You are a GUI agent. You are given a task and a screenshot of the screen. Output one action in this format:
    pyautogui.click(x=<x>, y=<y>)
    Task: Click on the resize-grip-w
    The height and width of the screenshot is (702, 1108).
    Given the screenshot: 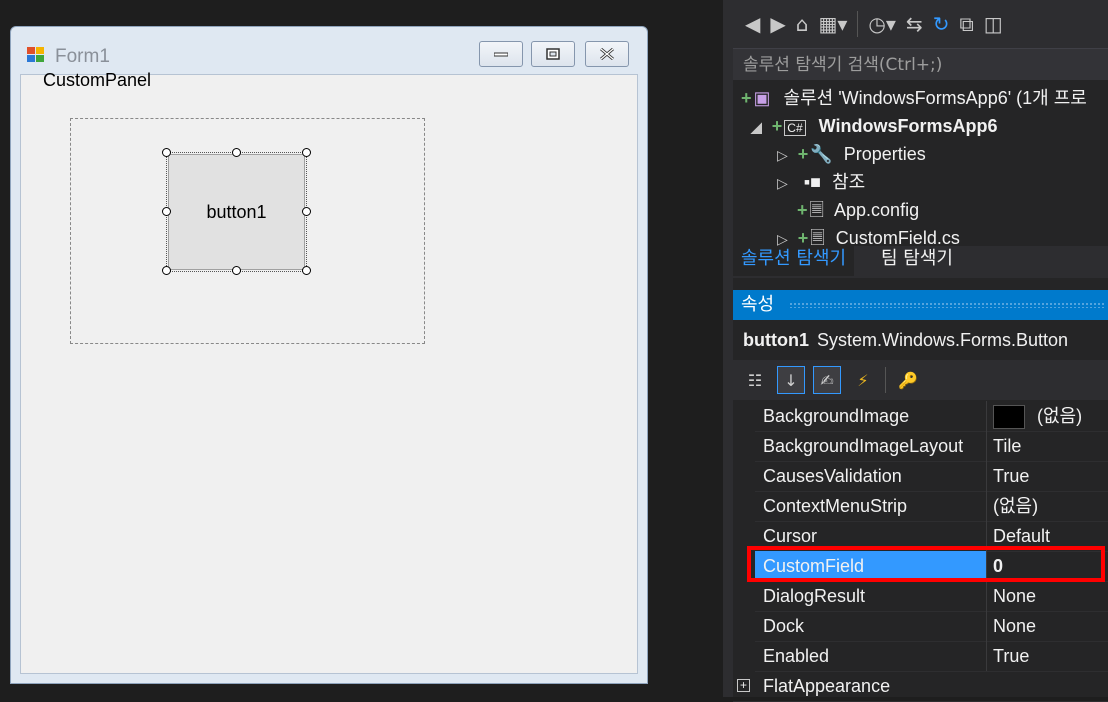 What is the action you would take?
    pyautogui.click(x=166, y=211)
    